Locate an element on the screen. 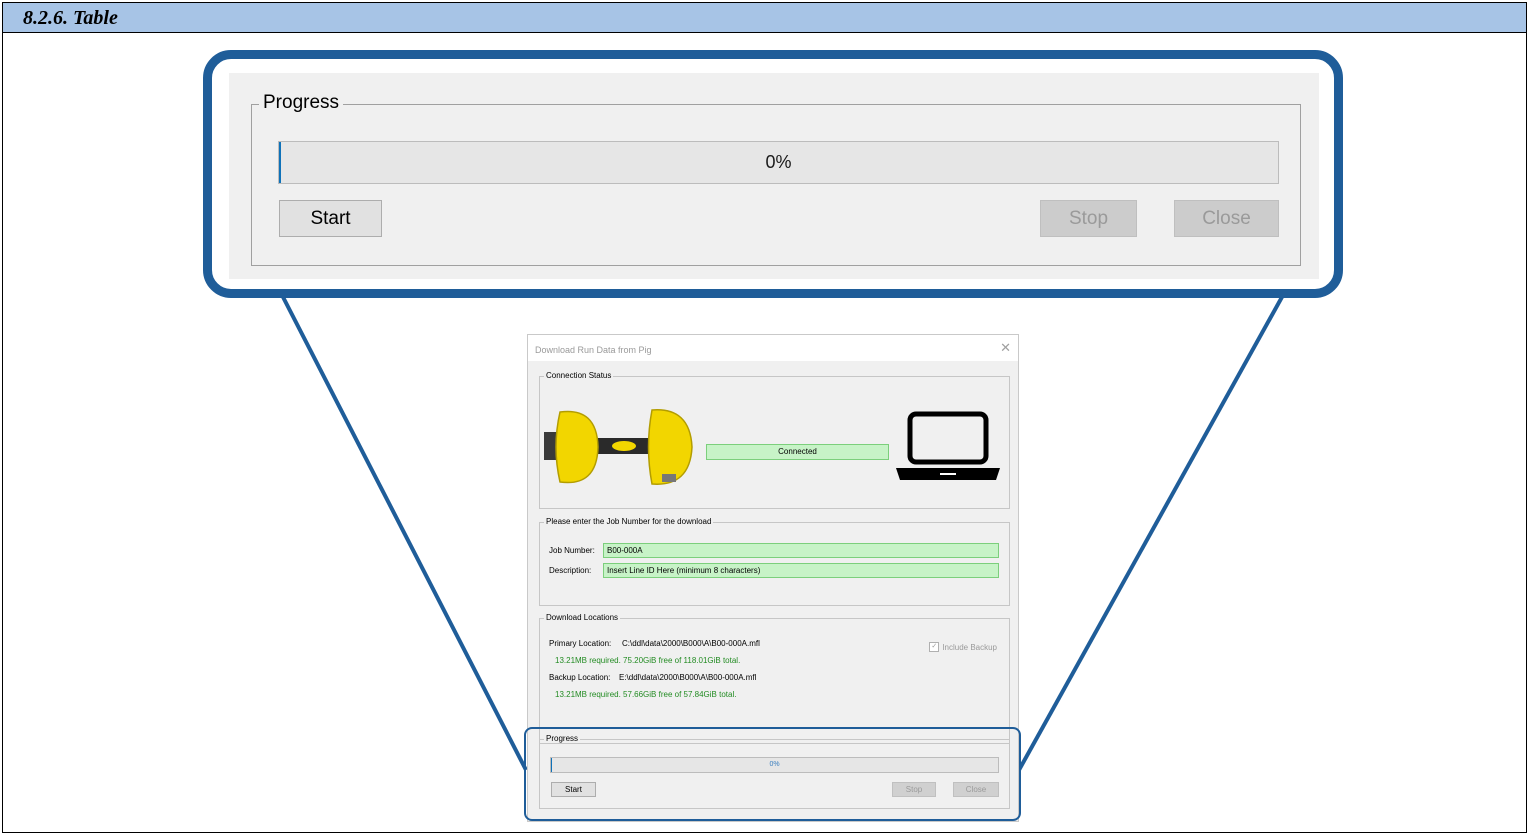 This screenshot has height=835, width=1529. dialog-titlebar: Download Run Data from Pig ✕ is located at coordinates (773, 348).